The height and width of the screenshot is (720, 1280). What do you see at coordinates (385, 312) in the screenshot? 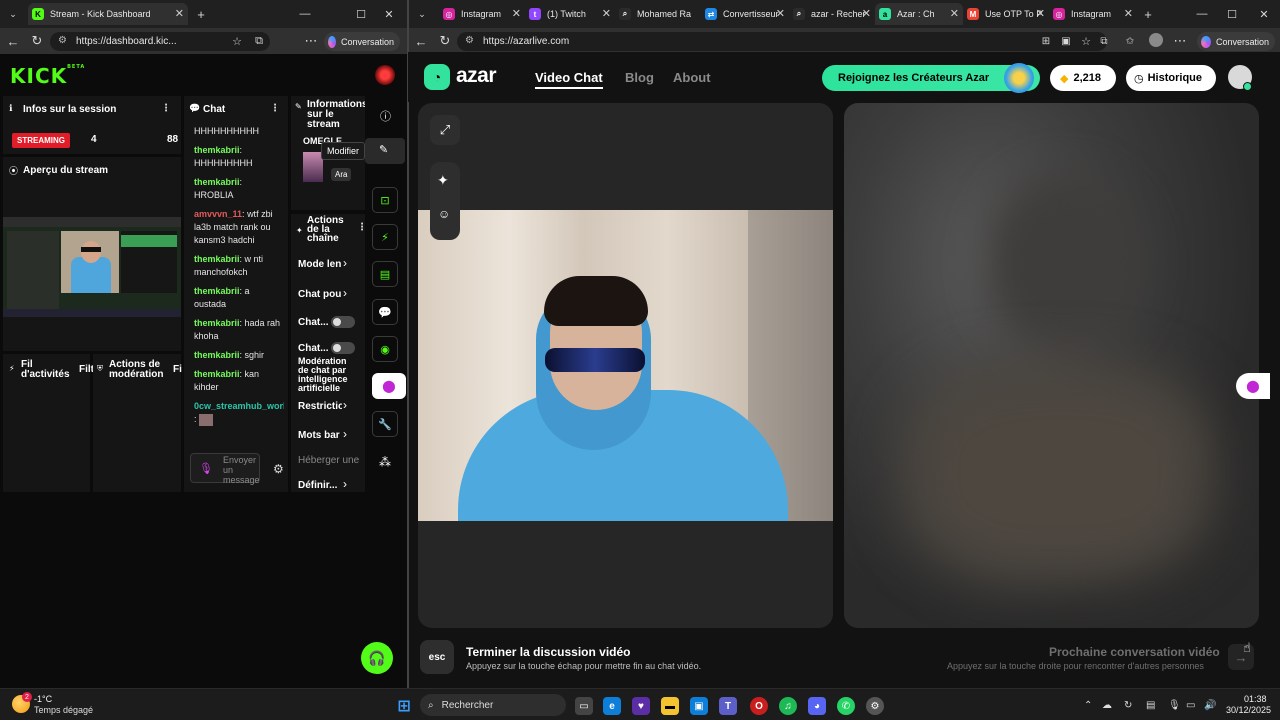
I see `chat-rail-icon: 💬` at bounding box center [385, 312].